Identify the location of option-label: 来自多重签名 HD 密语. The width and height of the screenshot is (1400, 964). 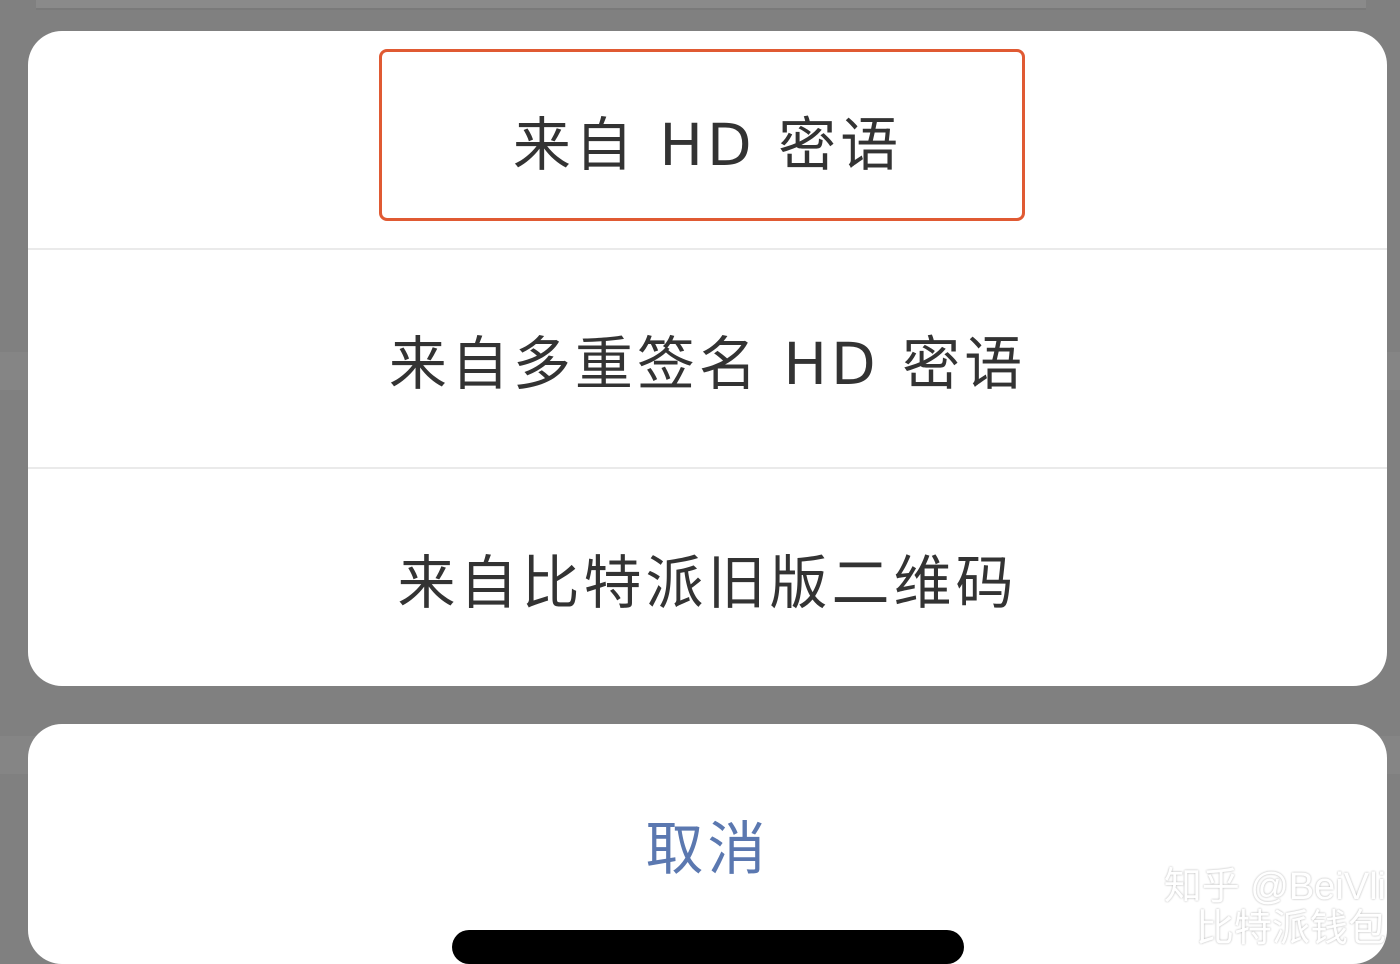
(707, 363).